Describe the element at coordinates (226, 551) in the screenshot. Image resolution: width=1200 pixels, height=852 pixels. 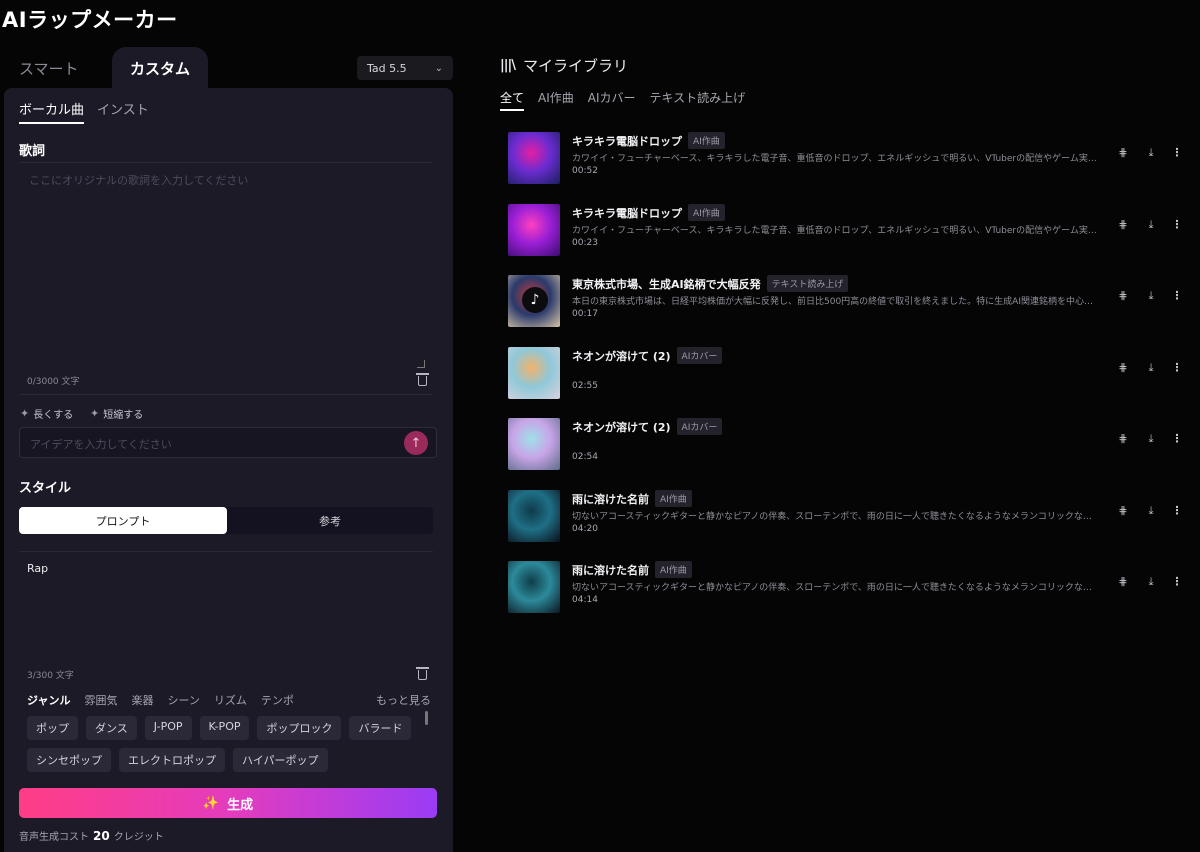
I see `style-divider` at that location.